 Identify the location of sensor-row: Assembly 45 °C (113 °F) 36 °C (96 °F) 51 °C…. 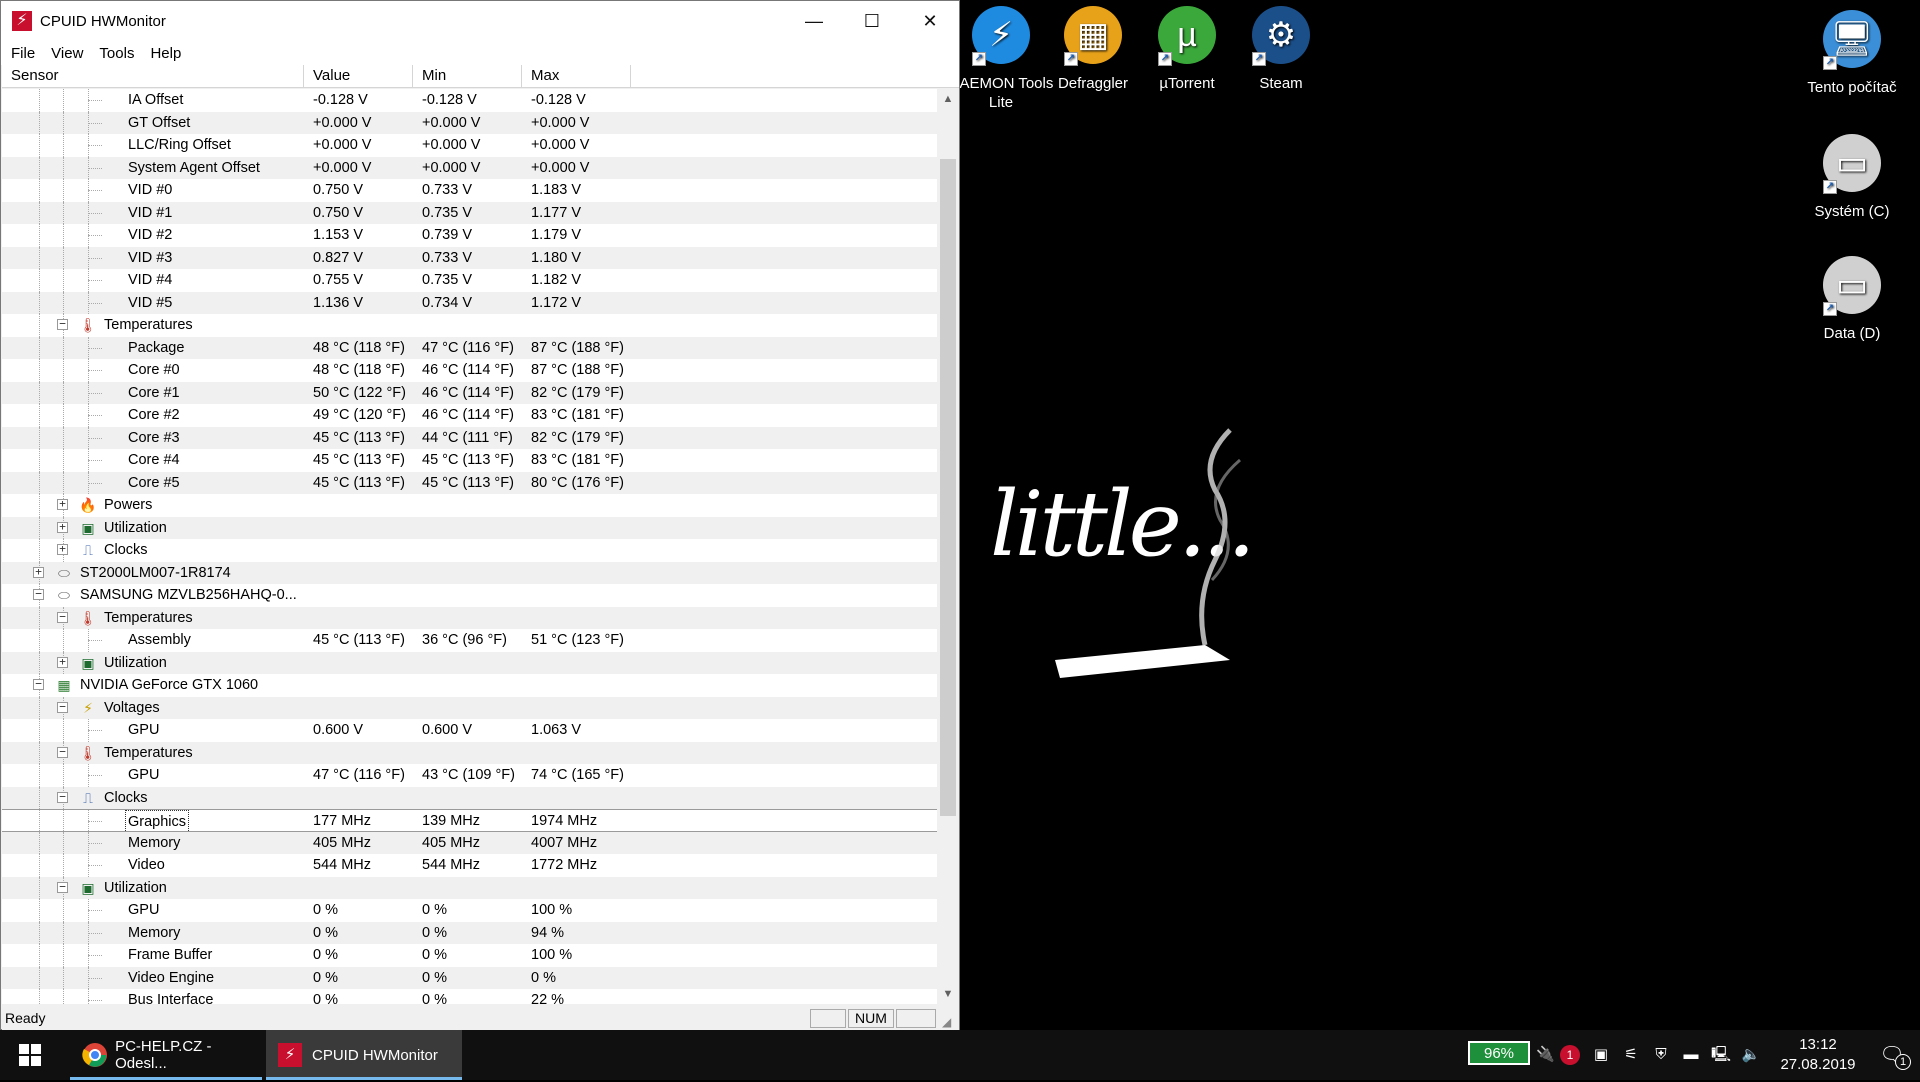
(469, 640).